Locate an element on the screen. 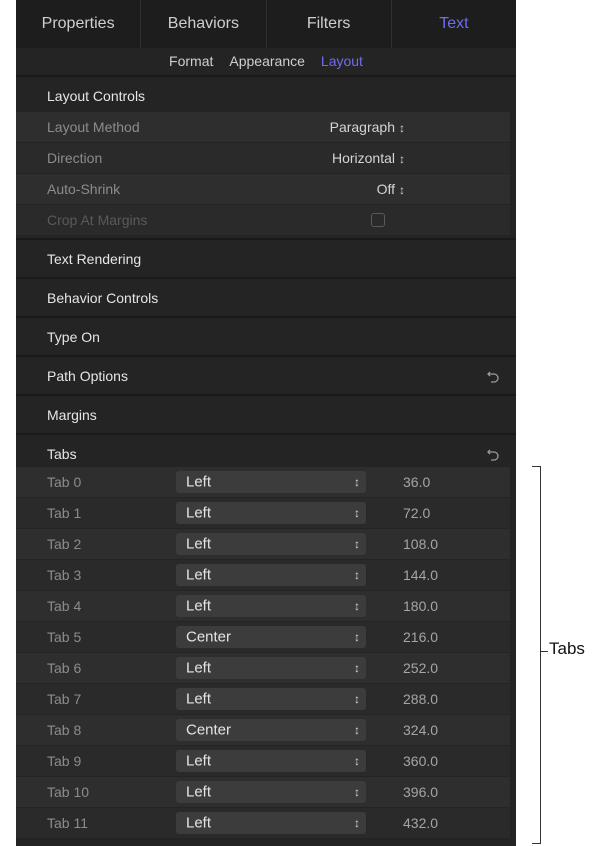 The image size is (593, 846). popup-value: Horizontal is located at coordinates (363, 158).